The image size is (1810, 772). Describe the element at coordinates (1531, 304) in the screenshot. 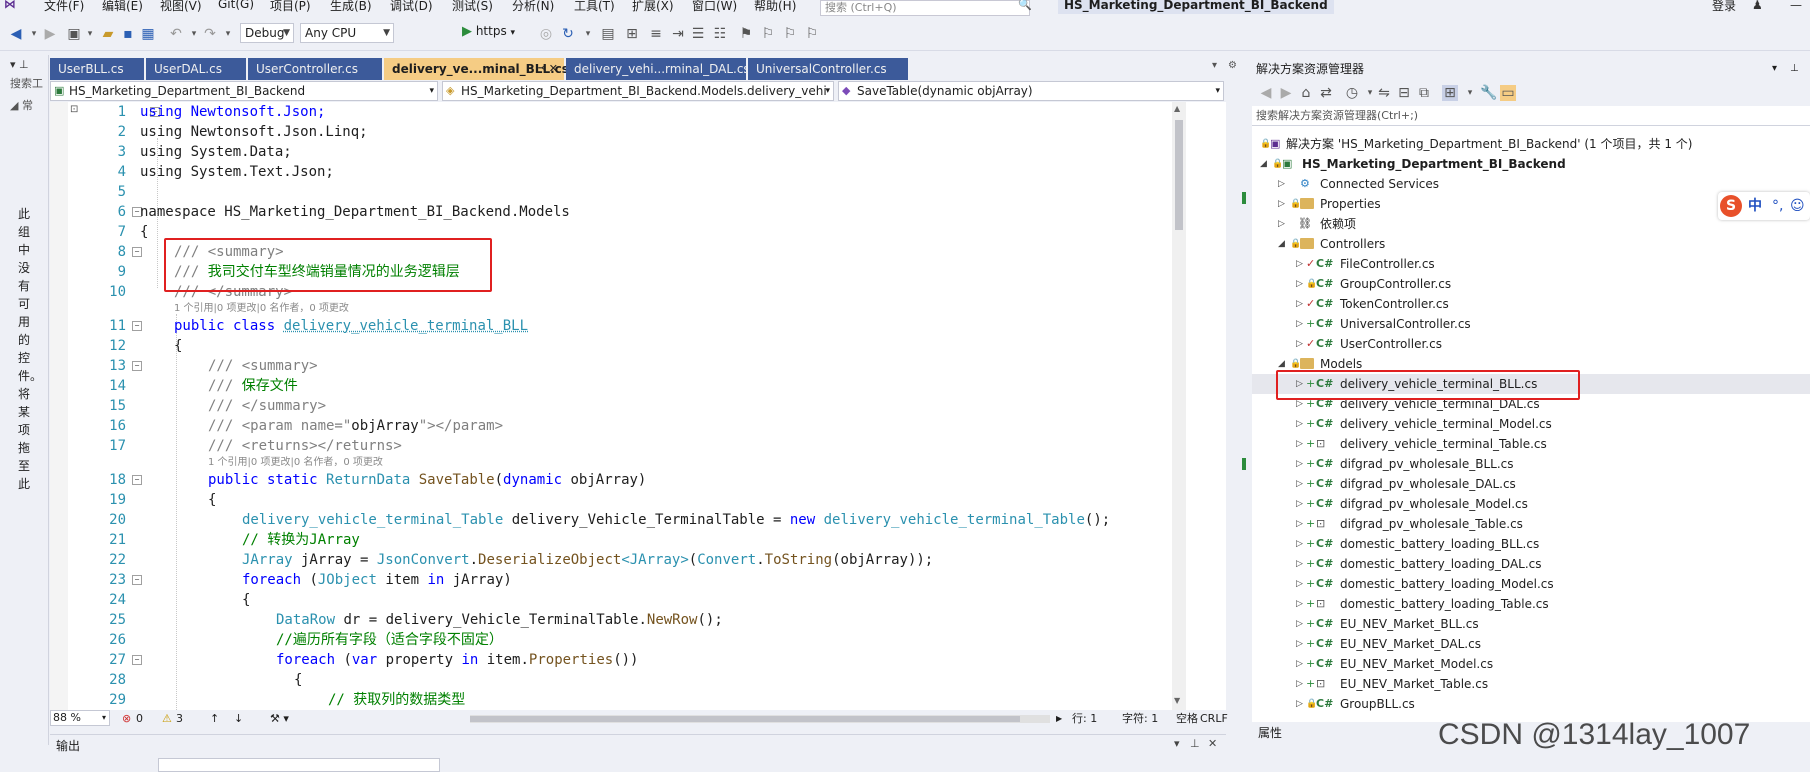

I see `tree-file: ▷ ✓ C# TokenController.cs` at that location.